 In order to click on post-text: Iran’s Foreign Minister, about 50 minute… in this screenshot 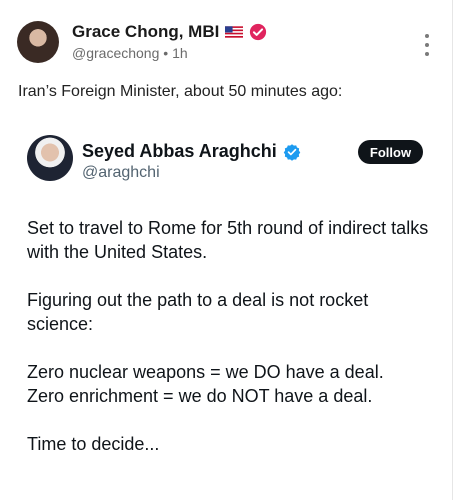, I will do `click(180, 91)`.